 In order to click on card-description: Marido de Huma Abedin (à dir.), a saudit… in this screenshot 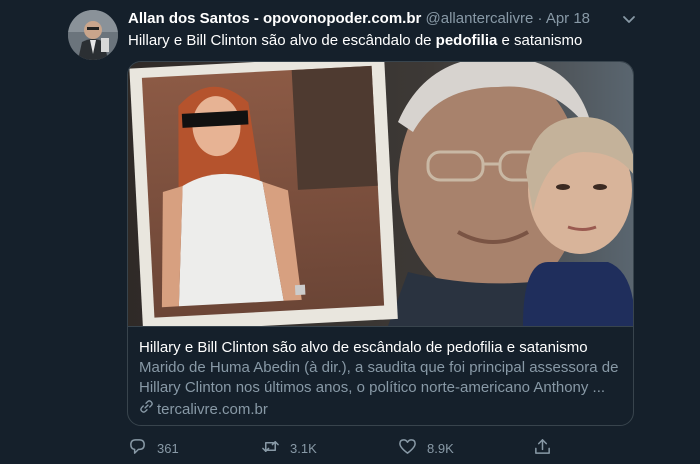, I will do `click(382, 378)`.